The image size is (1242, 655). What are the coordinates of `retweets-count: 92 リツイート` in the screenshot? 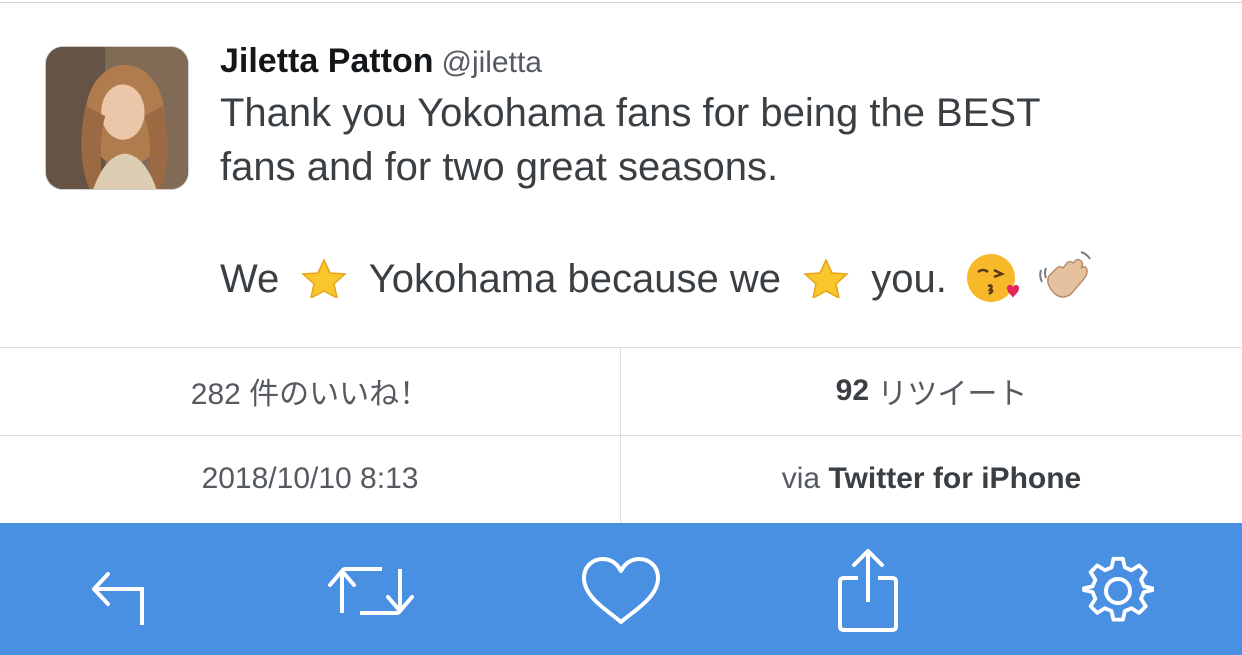 It's located at (931, 391).